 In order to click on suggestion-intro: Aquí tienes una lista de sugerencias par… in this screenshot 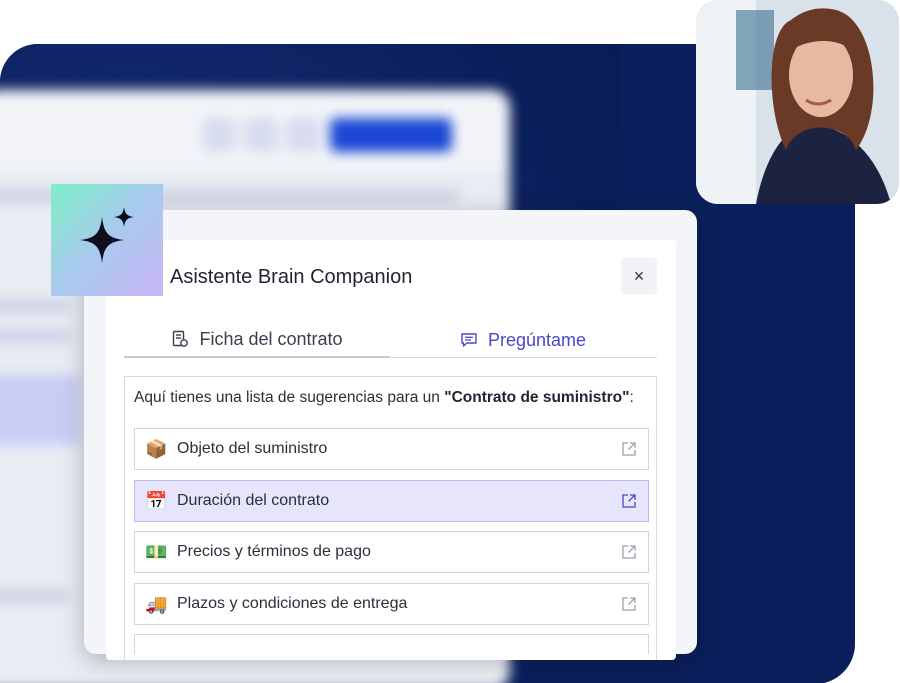, I will do `click(384, 398)`.